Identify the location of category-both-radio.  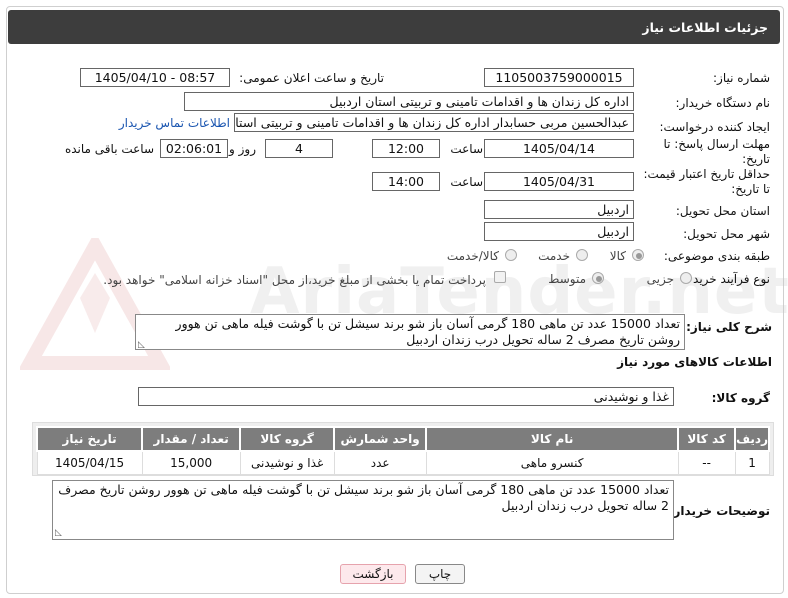
(511, 255).